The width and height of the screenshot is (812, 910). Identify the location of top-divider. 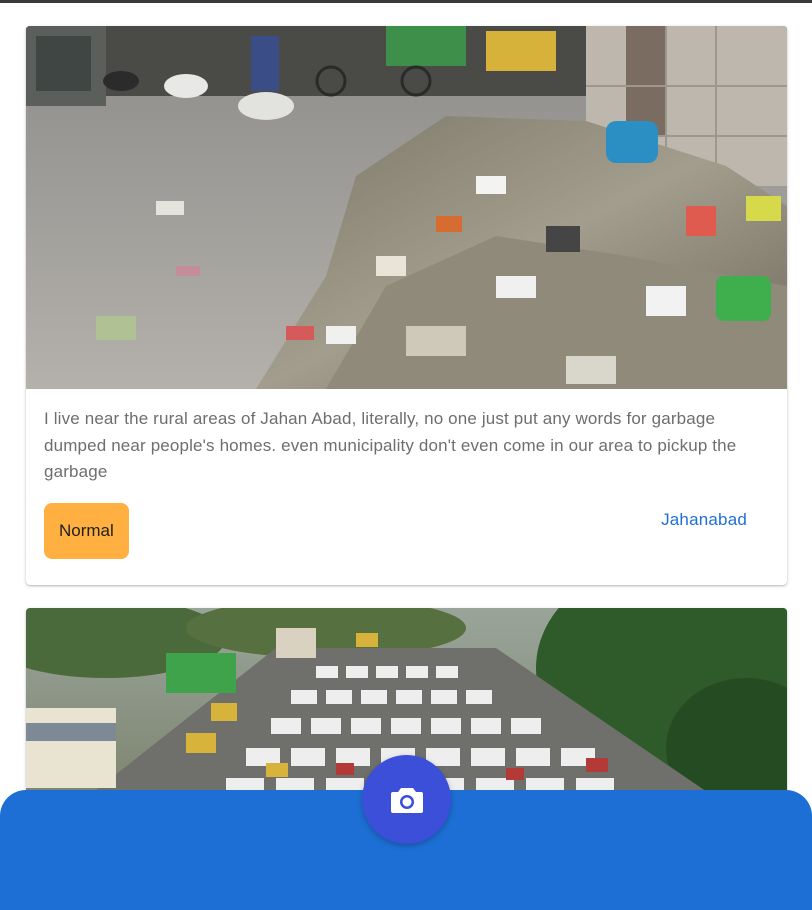
(406, 1).